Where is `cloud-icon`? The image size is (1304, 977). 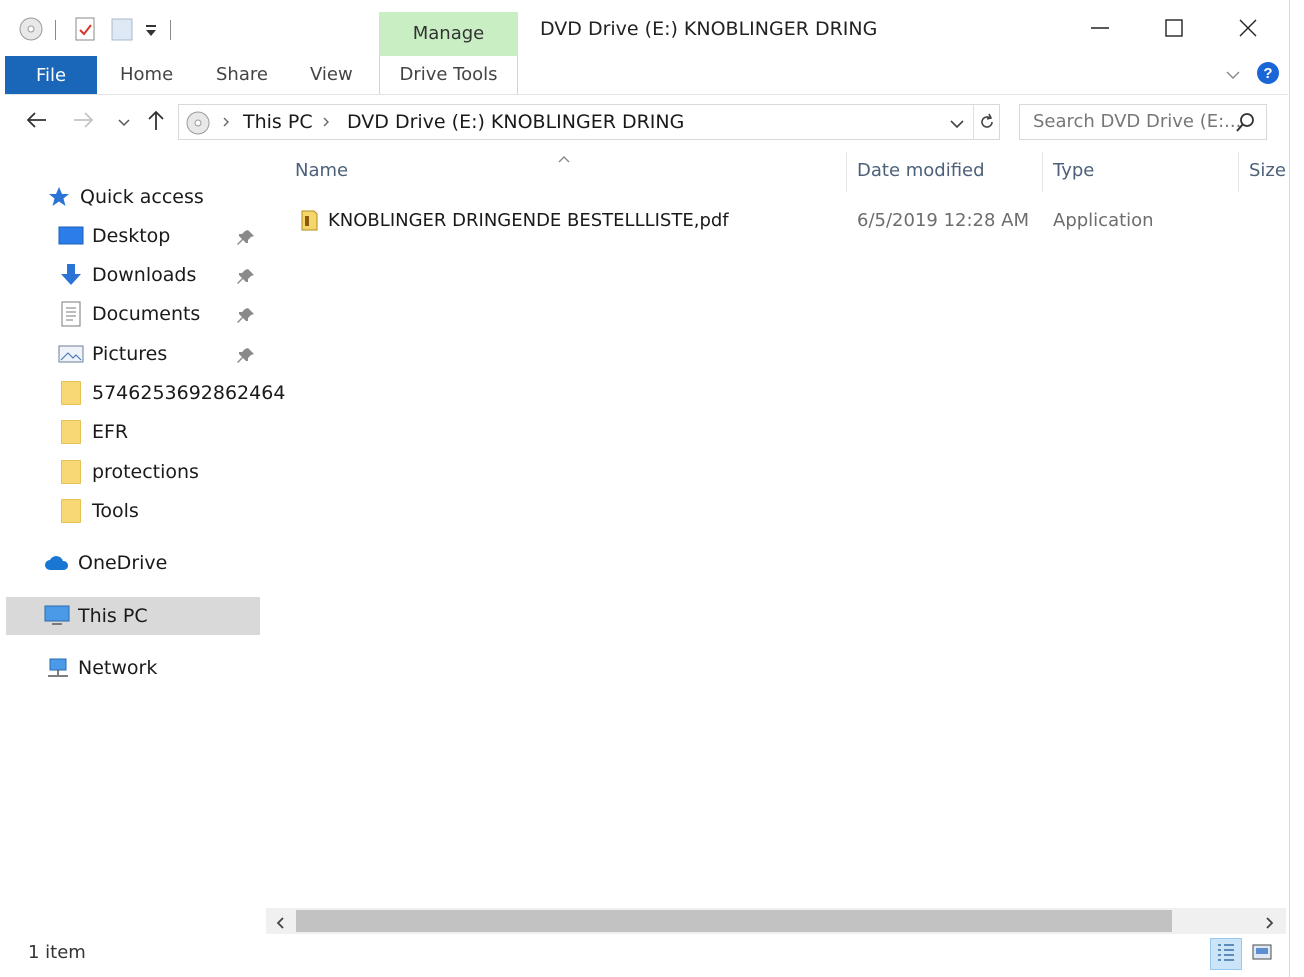
cloud-icon is located at coordinates (57, 563).